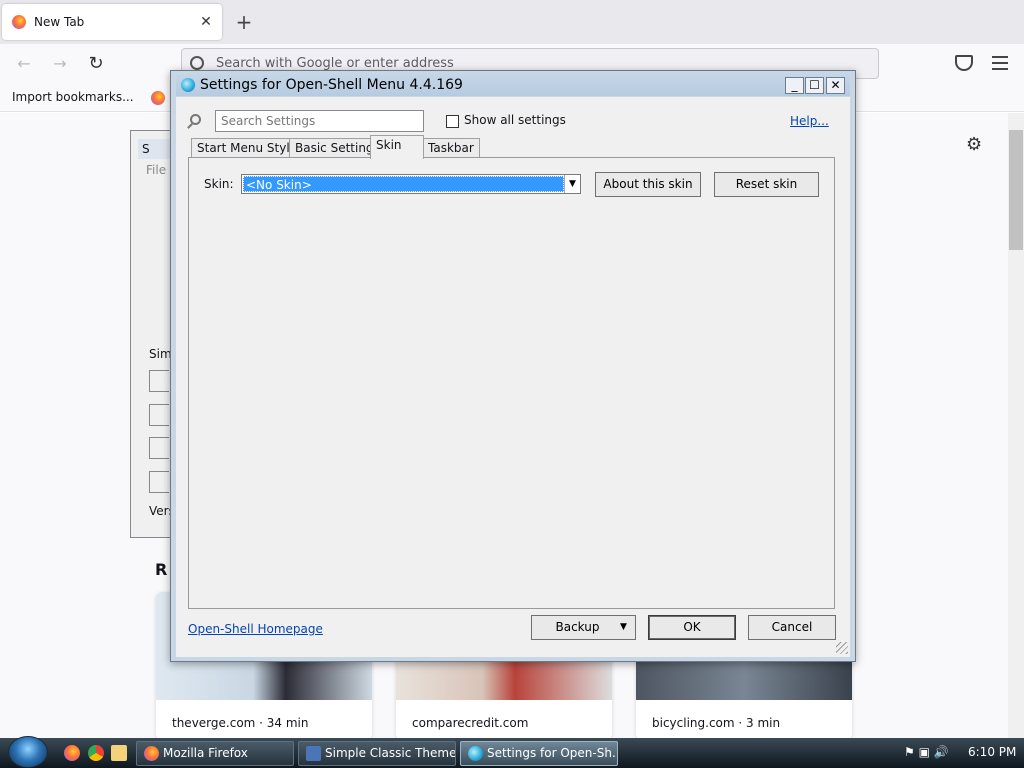  Describe the element at coordinates (835, 85) in the screenshot. I see `close-button: ✕` at that location.